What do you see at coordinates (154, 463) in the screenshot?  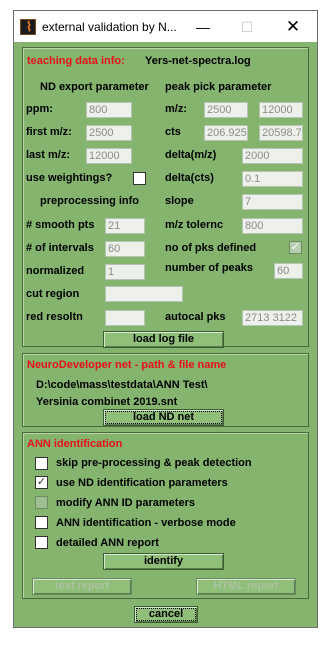 I see `skip-preprocessing-label: skip pre-processing & peak detection` at bounding box center [154, 463].